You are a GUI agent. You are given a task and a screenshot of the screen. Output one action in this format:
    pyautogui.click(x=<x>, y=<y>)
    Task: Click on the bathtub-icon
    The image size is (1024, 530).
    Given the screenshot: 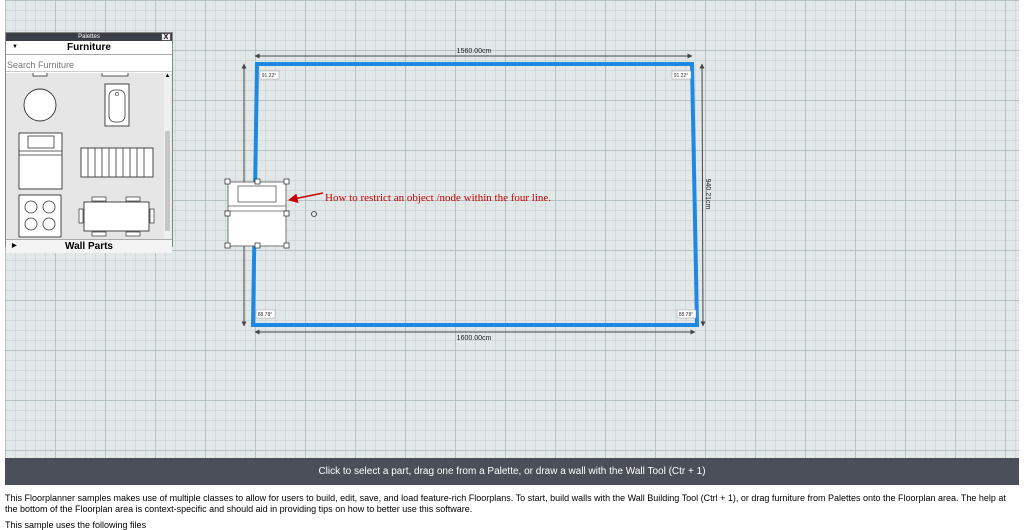 What is the action you would take?
    pyautogui.click(x=117, y=105)
    